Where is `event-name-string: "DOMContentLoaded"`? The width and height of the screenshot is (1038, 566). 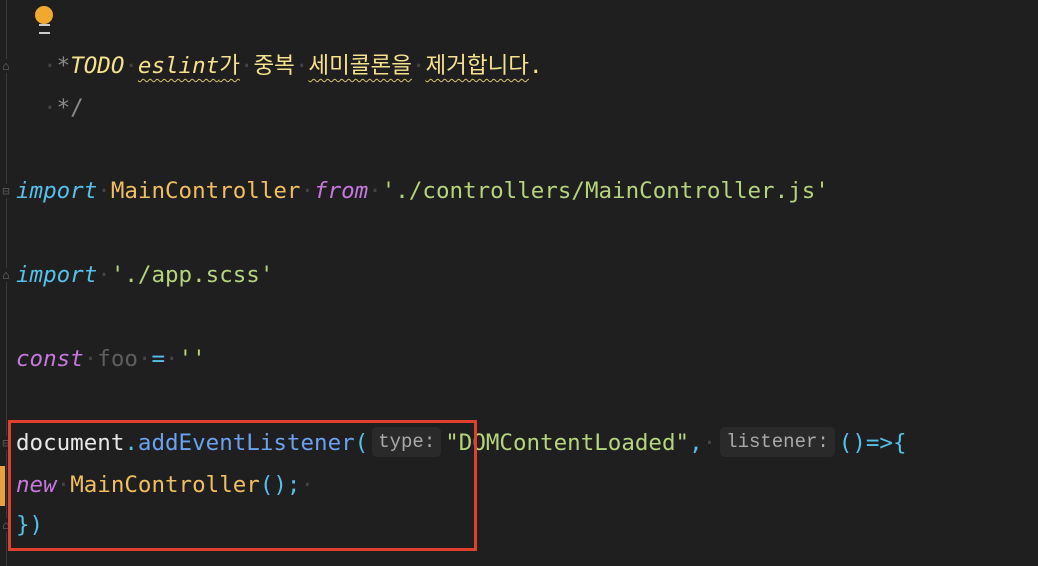 event-name-string: "DOMContentLoaded" is located at coordinates (567, 443).